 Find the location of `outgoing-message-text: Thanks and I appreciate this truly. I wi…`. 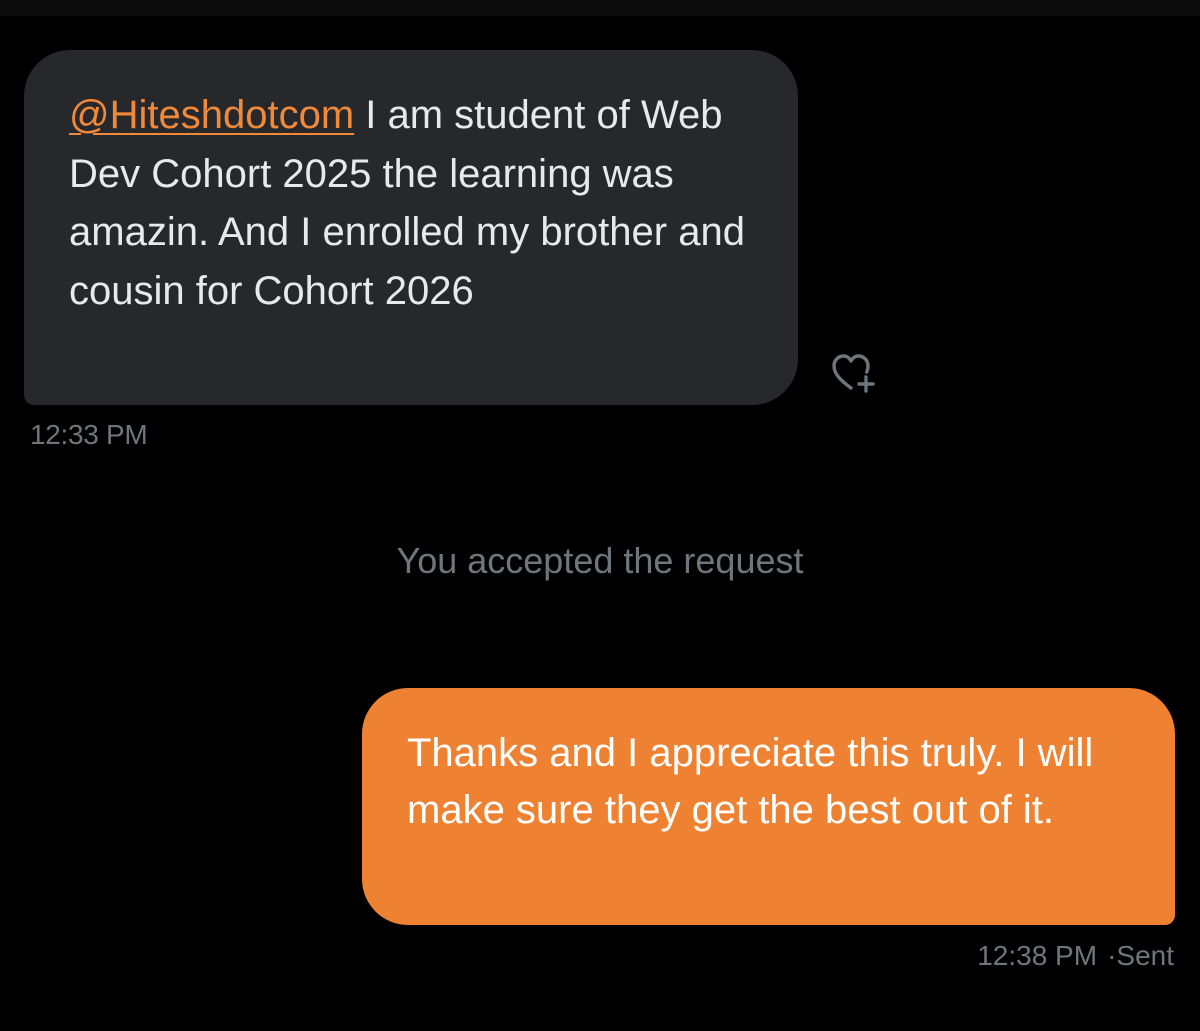

outgoing-message-text: Thanks and I appreciate this truly. I wi… is located at coordinates (750, 781).